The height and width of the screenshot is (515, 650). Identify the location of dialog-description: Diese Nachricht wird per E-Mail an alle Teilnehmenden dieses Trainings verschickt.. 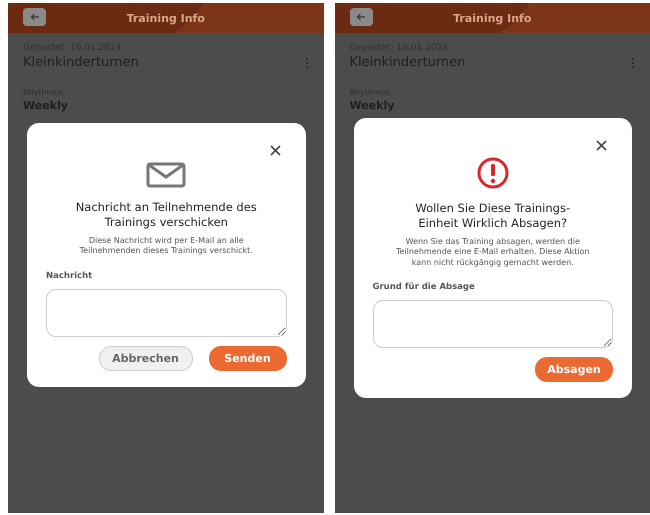
(166, 246).